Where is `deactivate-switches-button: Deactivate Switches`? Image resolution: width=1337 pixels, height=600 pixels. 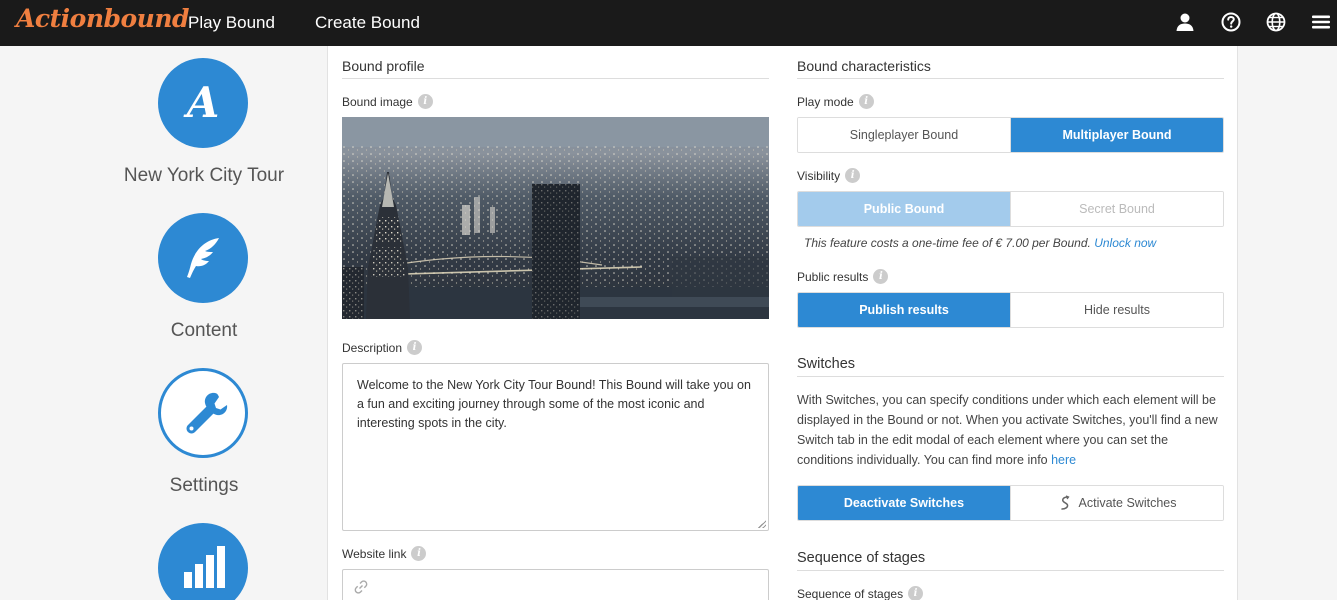 deactivate-switches-button: Deactivate Switches is located at coordinates (904, 503).